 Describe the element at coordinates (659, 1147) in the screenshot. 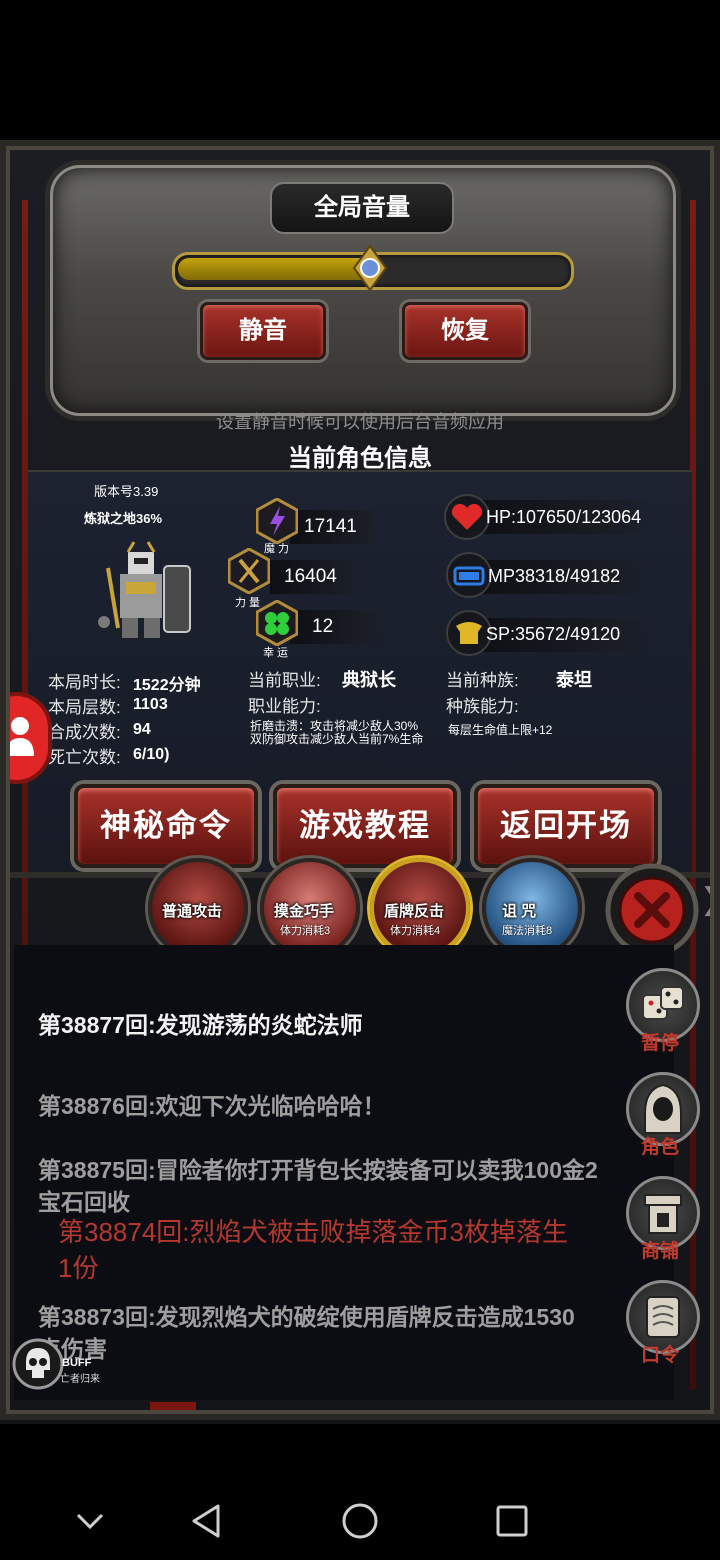

I see `role-label: 角色` at that location.